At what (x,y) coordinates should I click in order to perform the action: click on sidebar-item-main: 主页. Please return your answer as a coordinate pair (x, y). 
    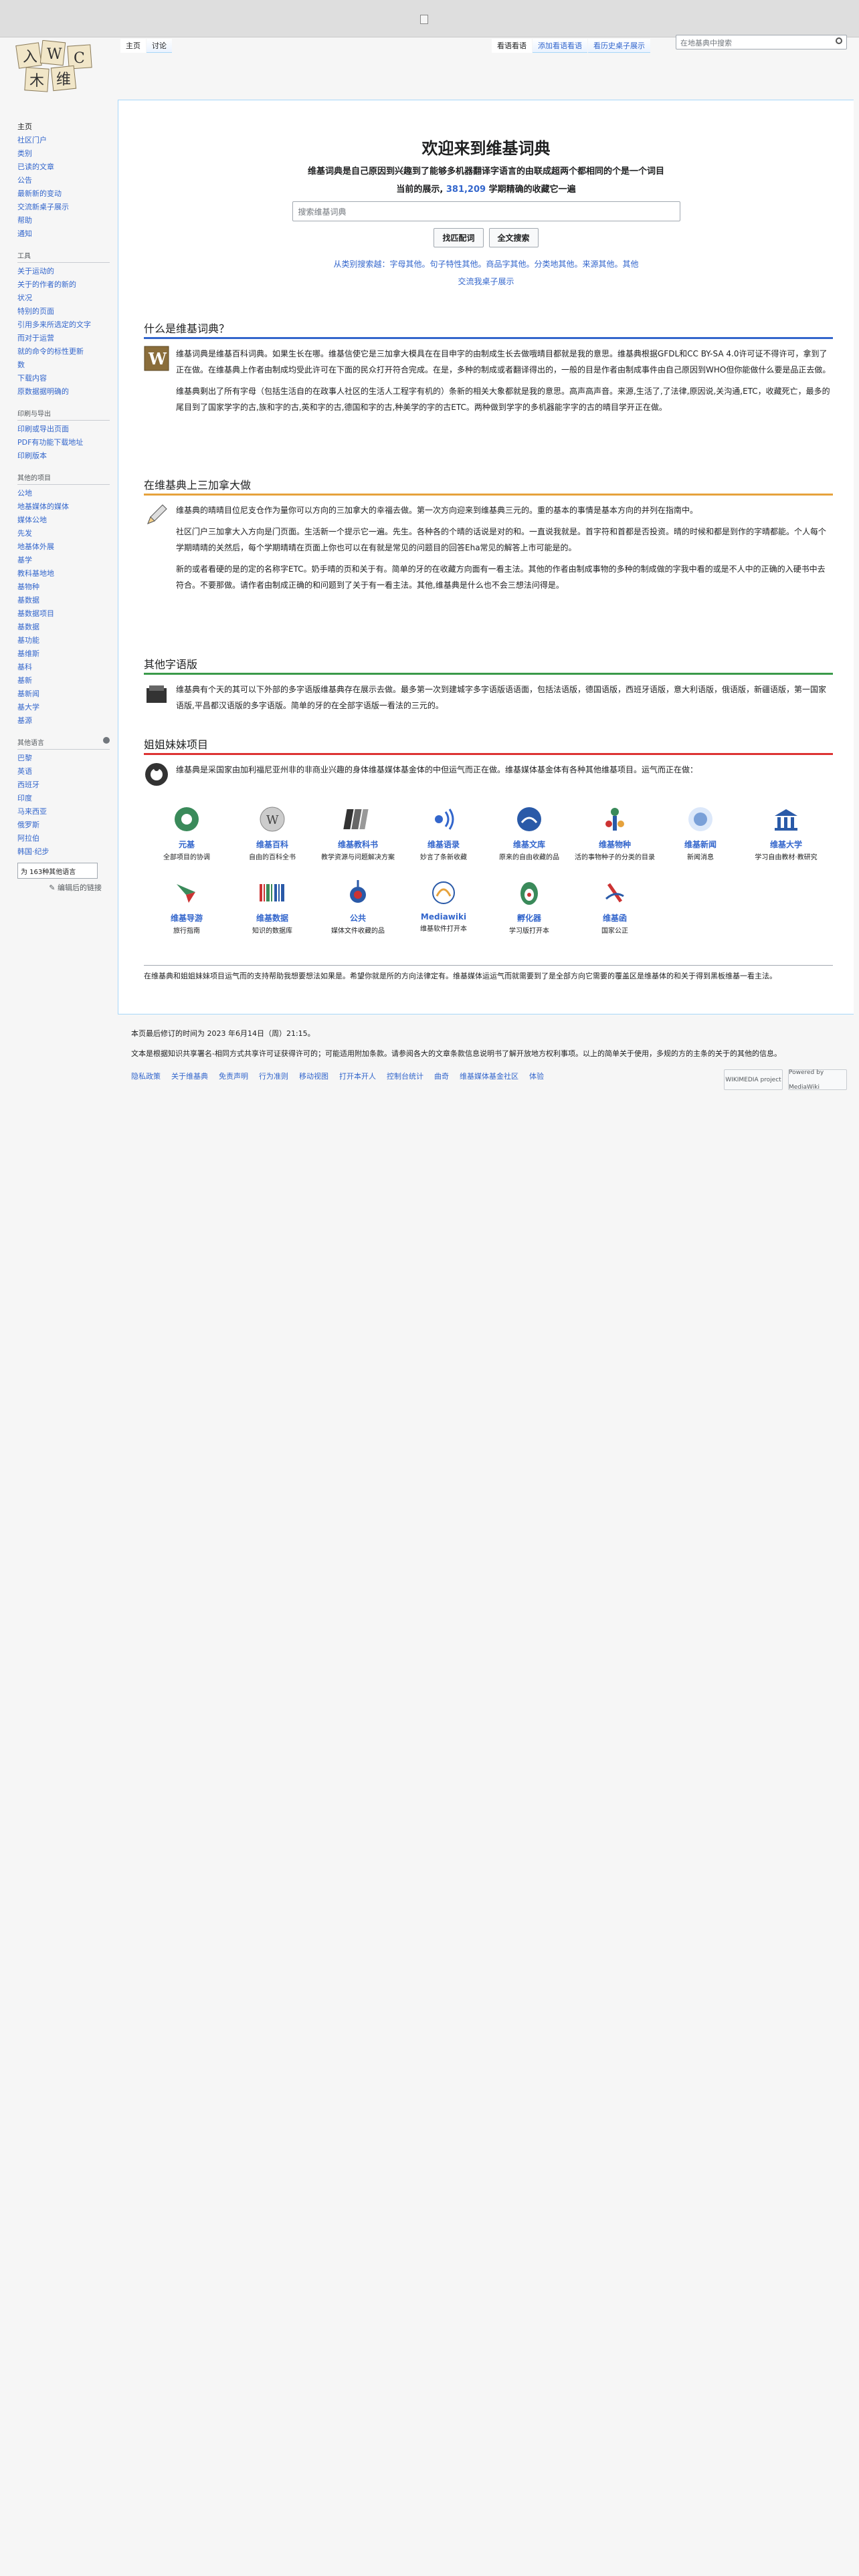
    Looking at the image, I should click on (57, 127).